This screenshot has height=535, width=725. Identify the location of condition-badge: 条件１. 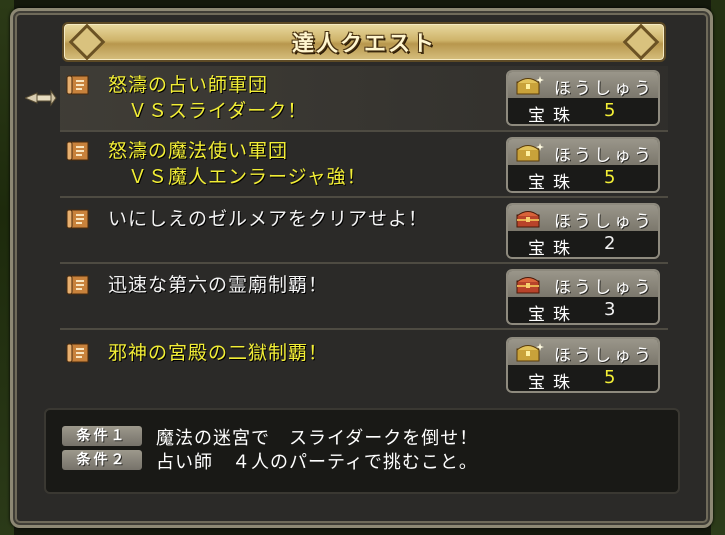
(102, 436).